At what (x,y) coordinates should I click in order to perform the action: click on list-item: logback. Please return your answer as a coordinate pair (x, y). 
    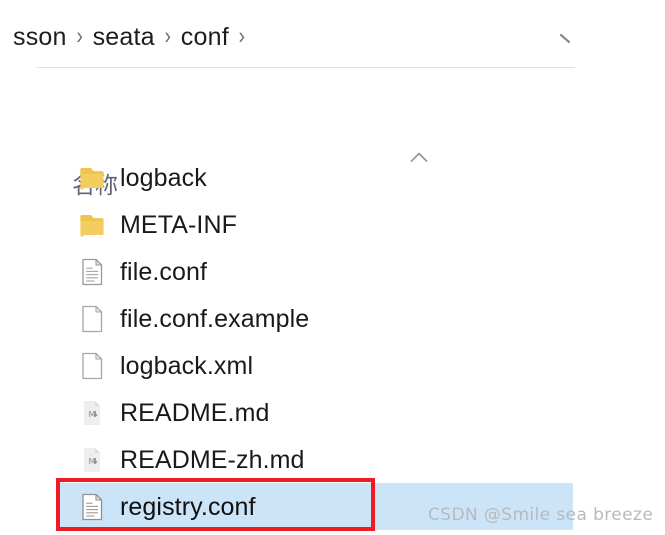
    Looking at the image, I should click on (332, 178).